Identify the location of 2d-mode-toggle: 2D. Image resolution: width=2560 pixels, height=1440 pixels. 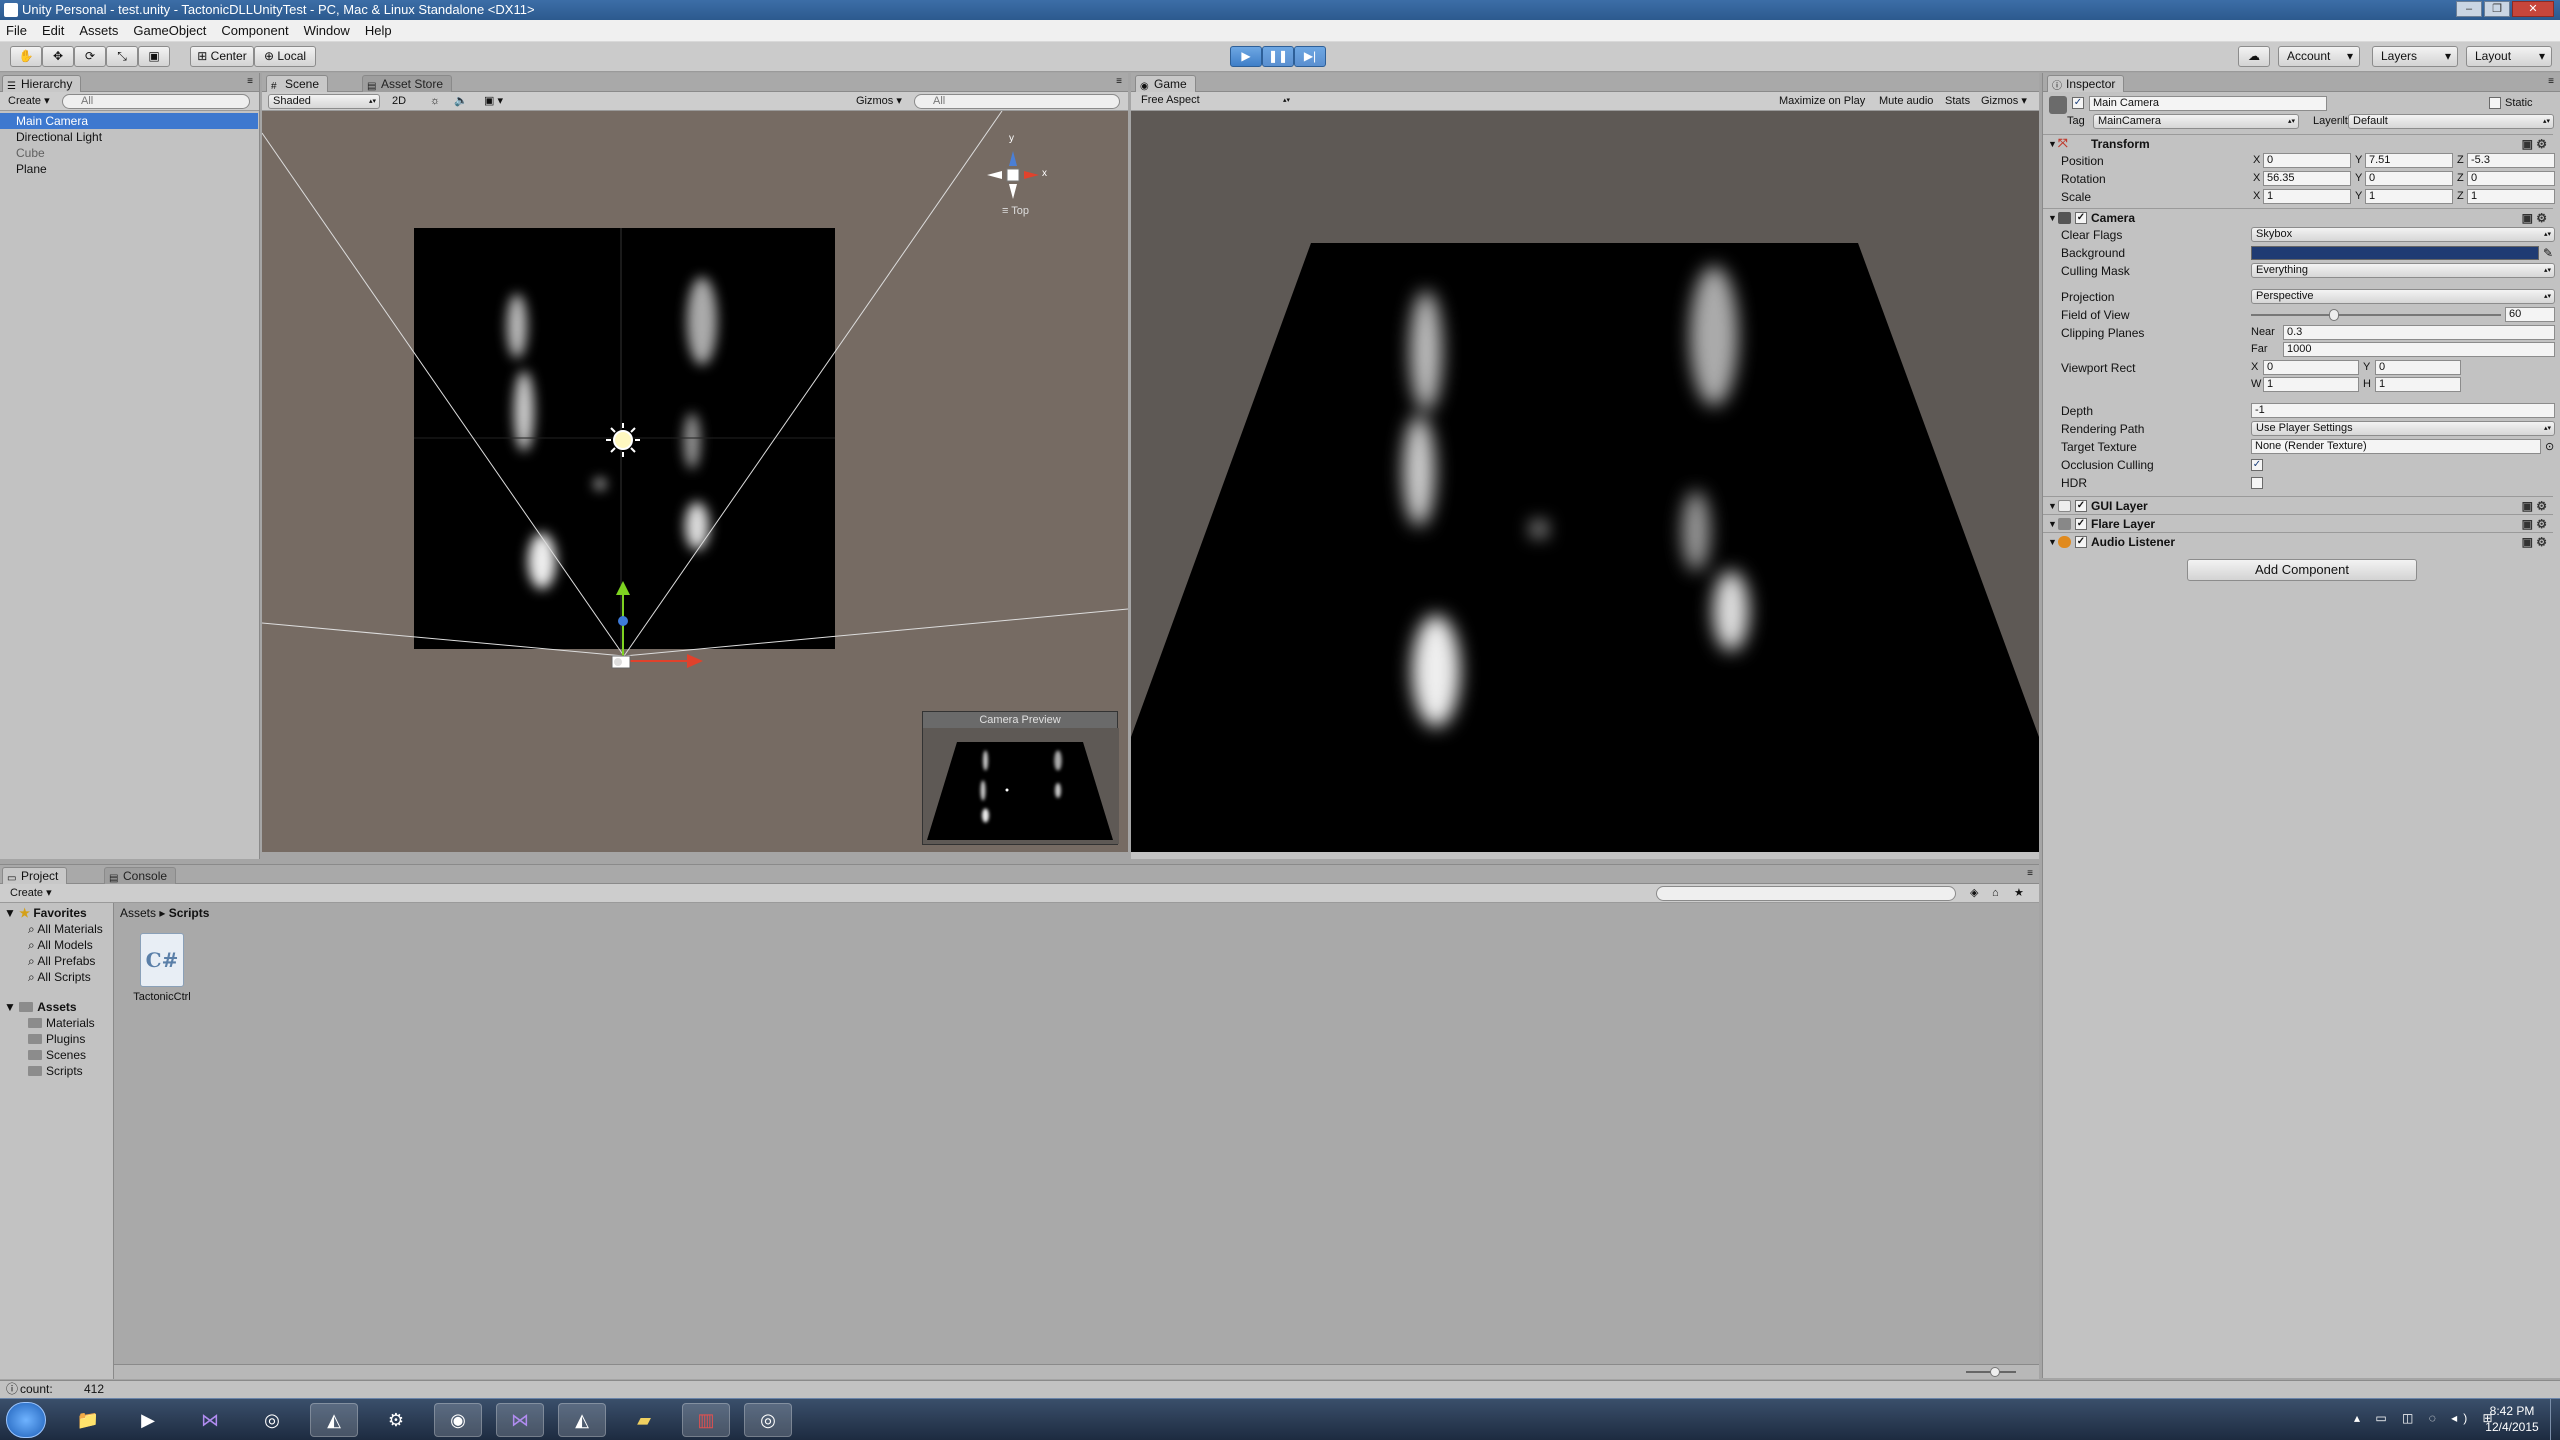
(399, 101).